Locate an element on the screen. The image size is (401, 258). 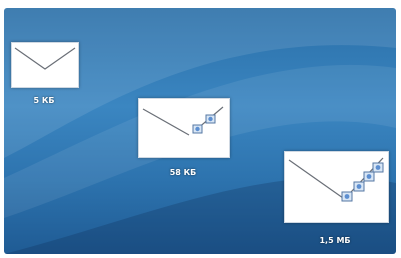
large-message-size: 1,5 МБ is located at coordinates (335, 240).